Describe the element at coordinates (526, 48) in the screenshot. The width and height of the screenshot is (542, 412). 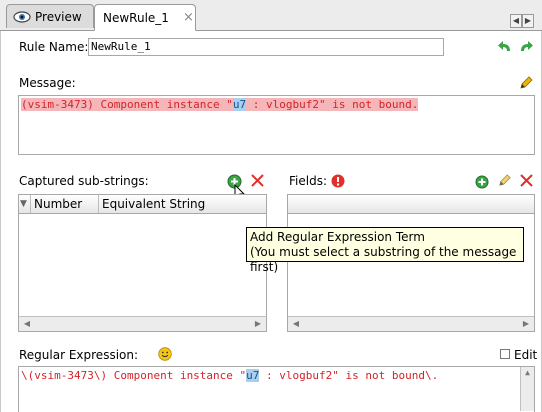
I see `redo-icon` at that location.